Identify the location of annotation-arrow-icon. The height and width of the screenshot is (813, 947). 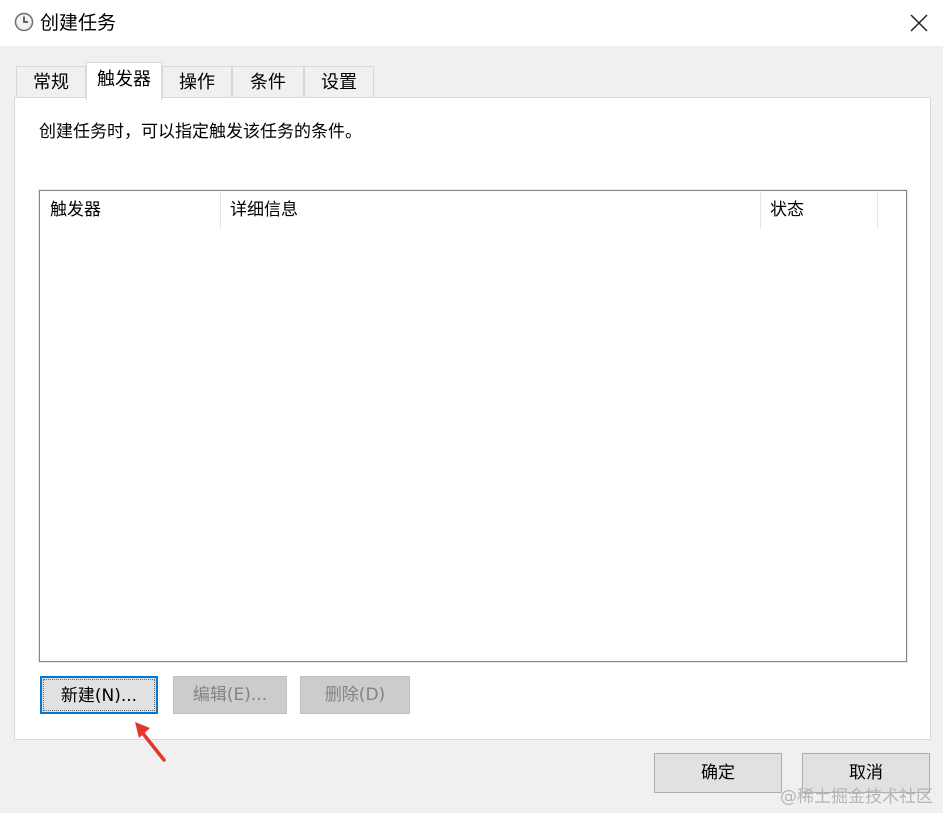
(150, 742).